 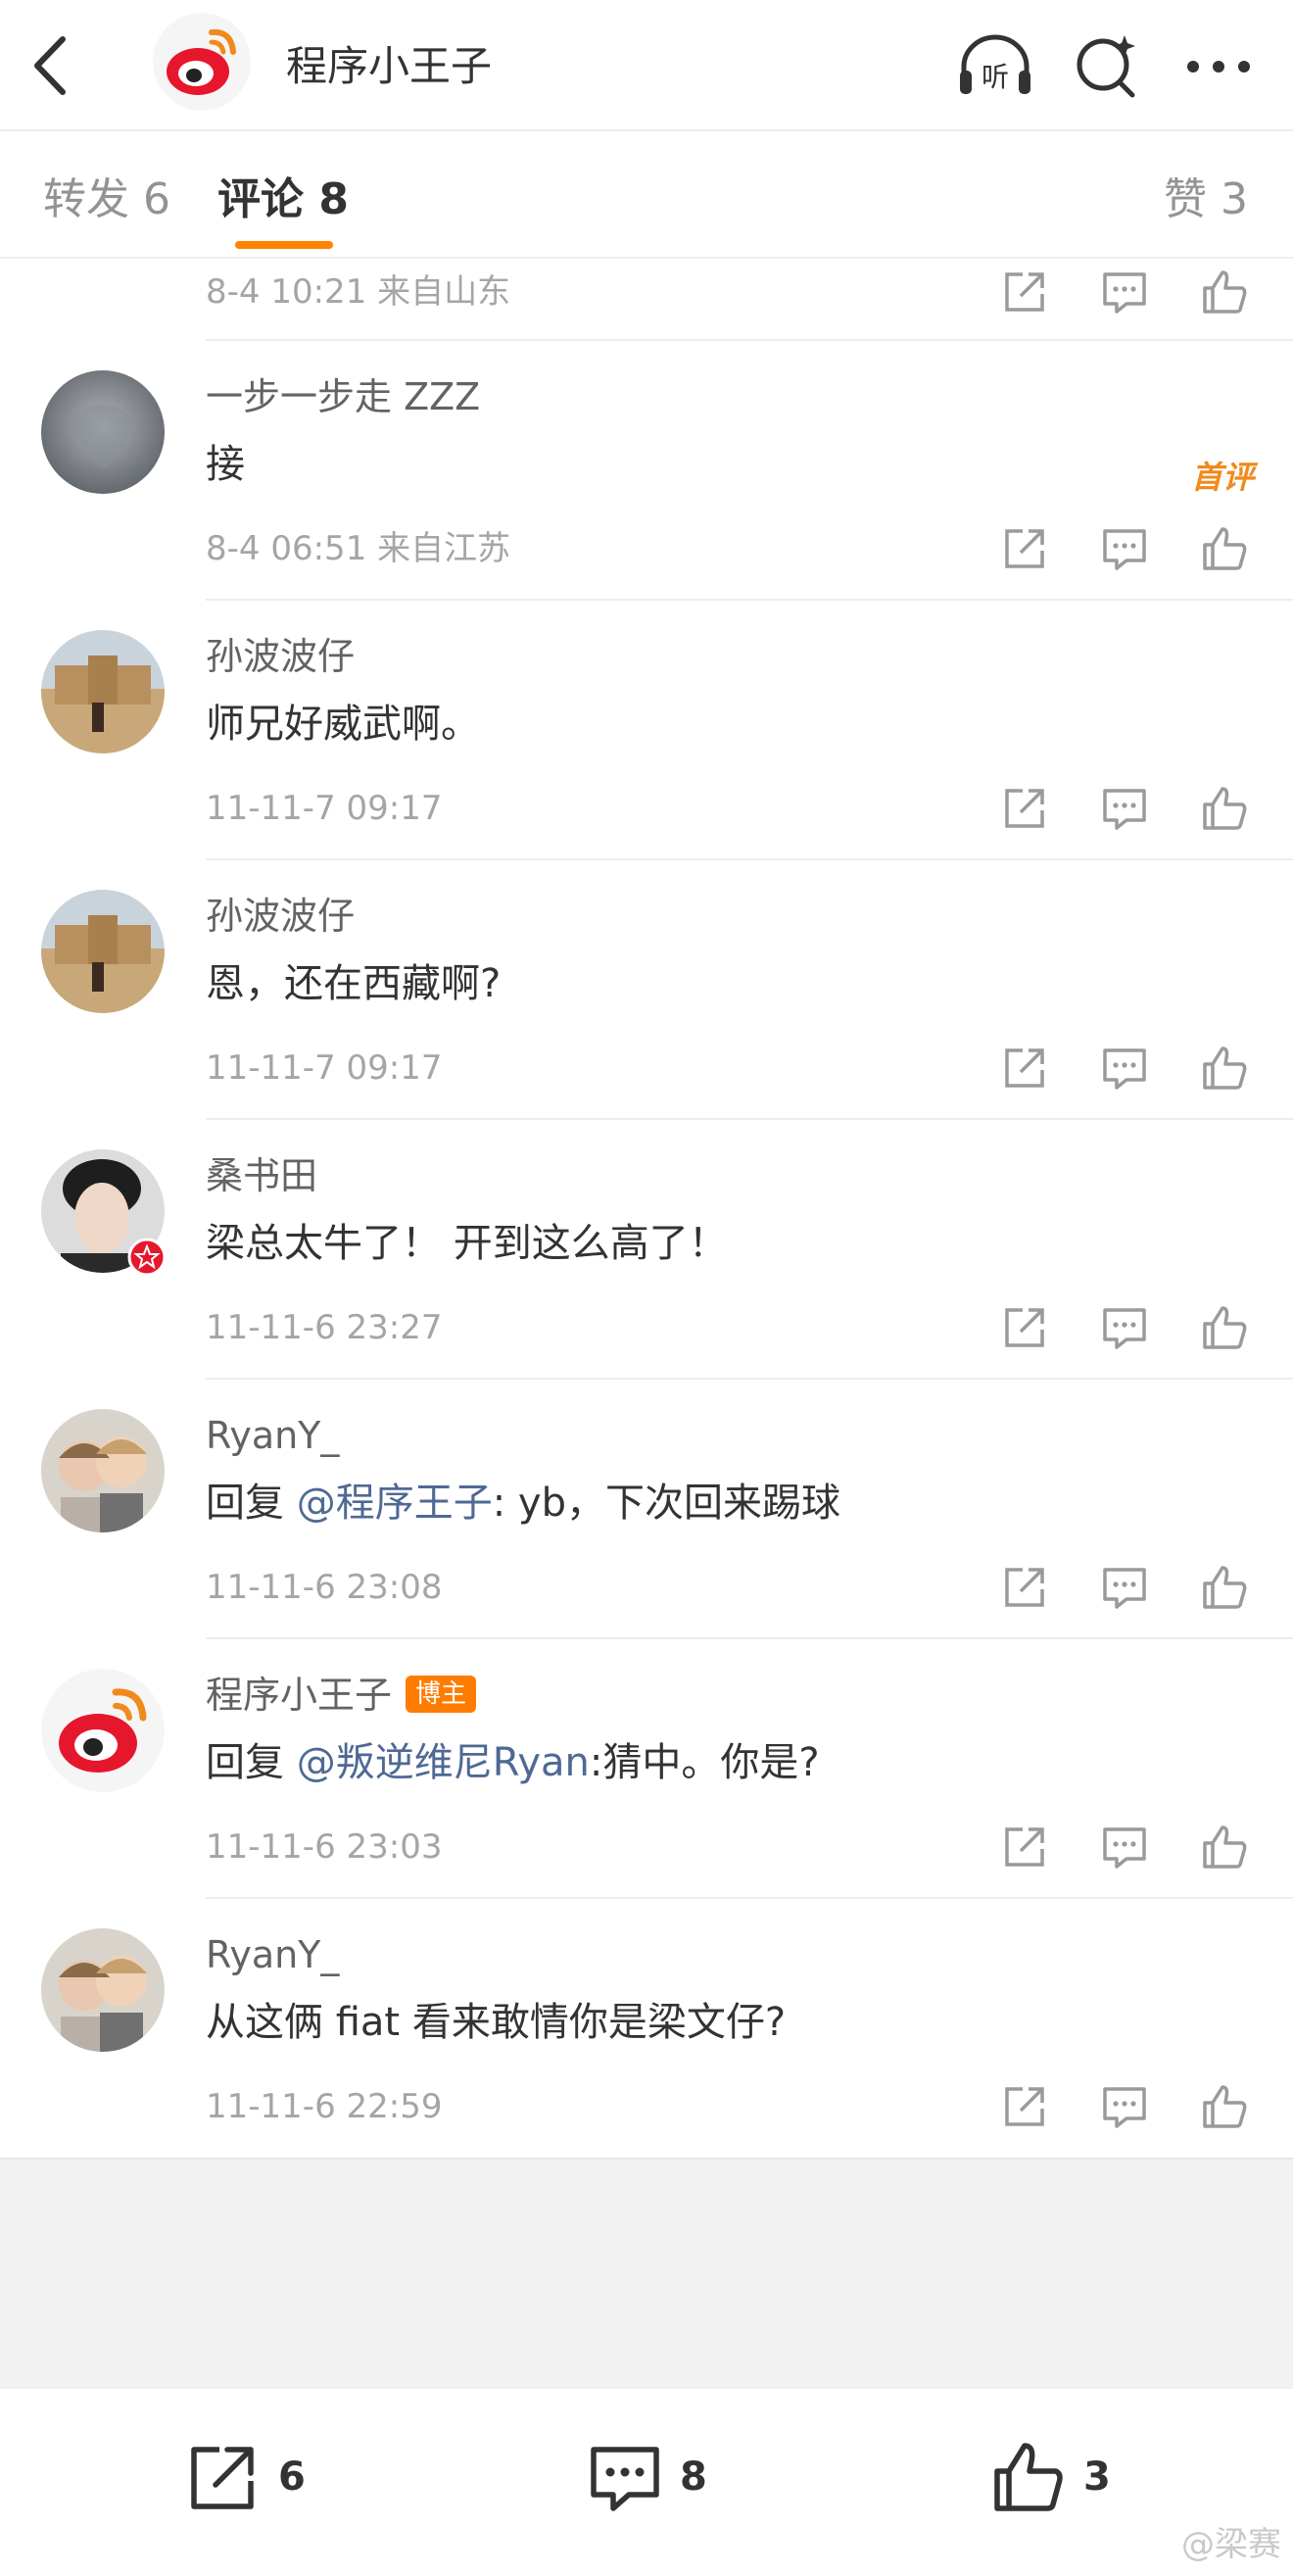 I want to click on comment-text: 回复 @叛逆维尼Ryan:猜中。你是?, so click(x=513, y=1762).